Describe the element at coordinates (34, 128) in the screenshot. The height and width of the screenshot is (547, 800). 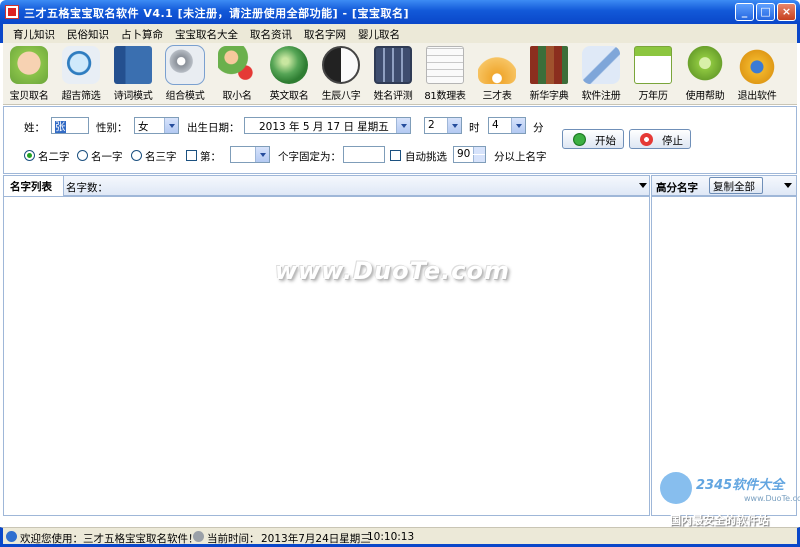
I see `surname-label: 姓：` at that location.